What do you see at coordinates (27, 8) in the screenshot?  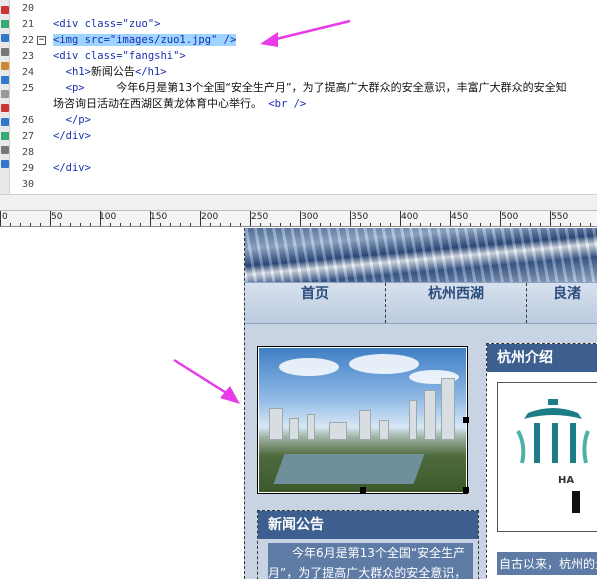 I see `line-number: 20` at bounding box center [27, 8].